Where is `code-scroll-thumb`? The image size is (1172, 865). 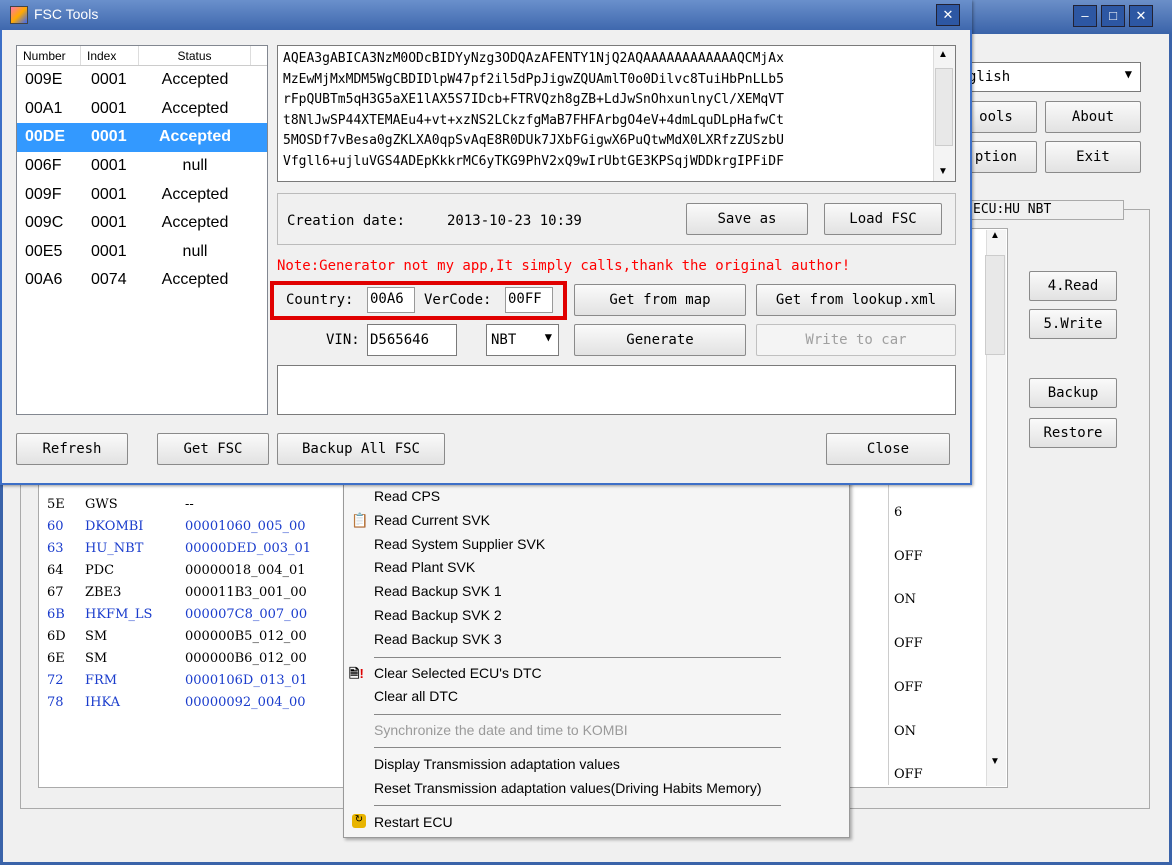 code-scroll-thumb is located at coordinates (944, 107).